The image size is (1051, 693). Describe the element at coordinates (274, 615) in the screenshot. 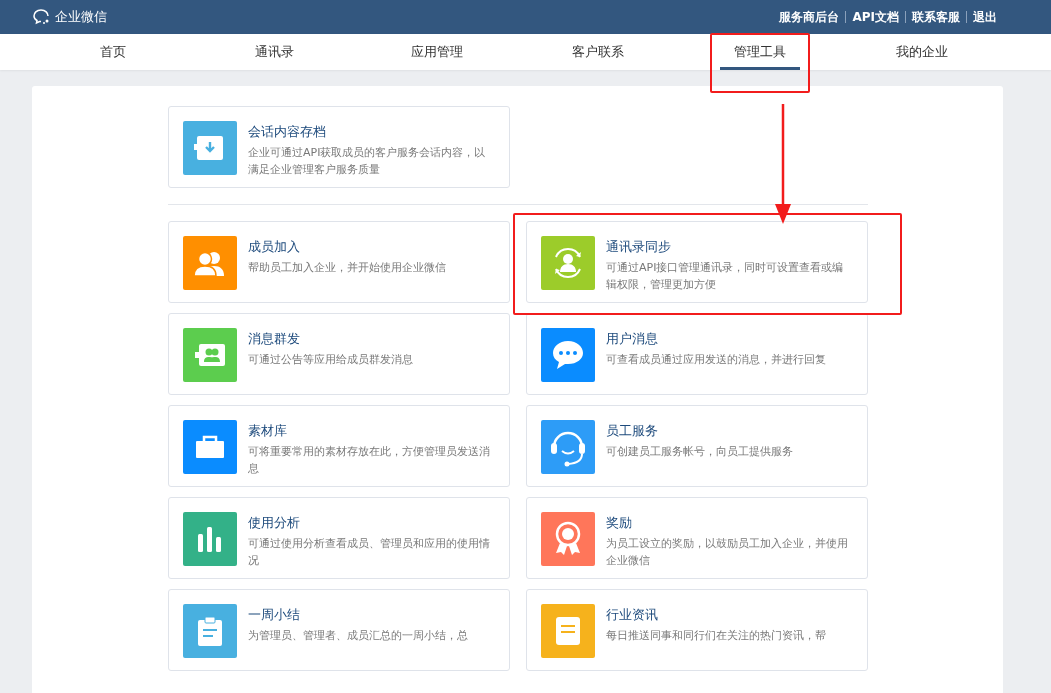

I see `tool-title: 一周小结` at that location.